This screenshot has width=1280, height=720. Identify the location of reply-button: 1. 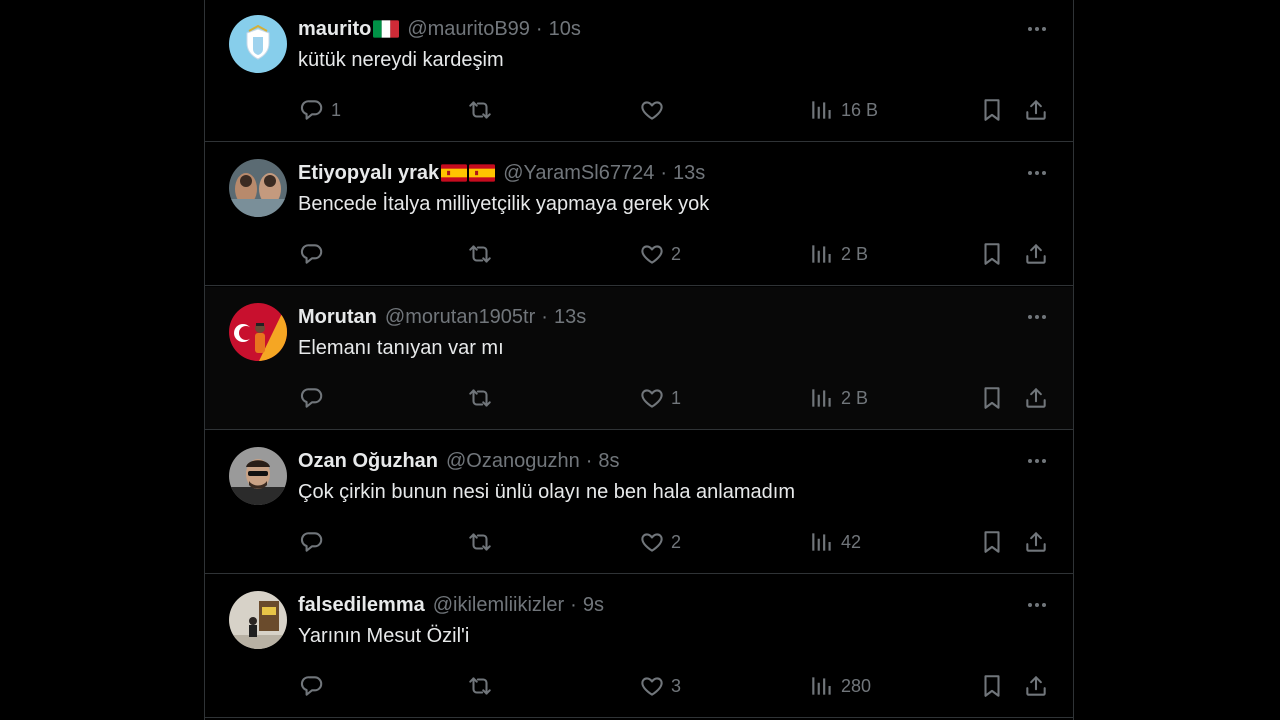
(320, 110).